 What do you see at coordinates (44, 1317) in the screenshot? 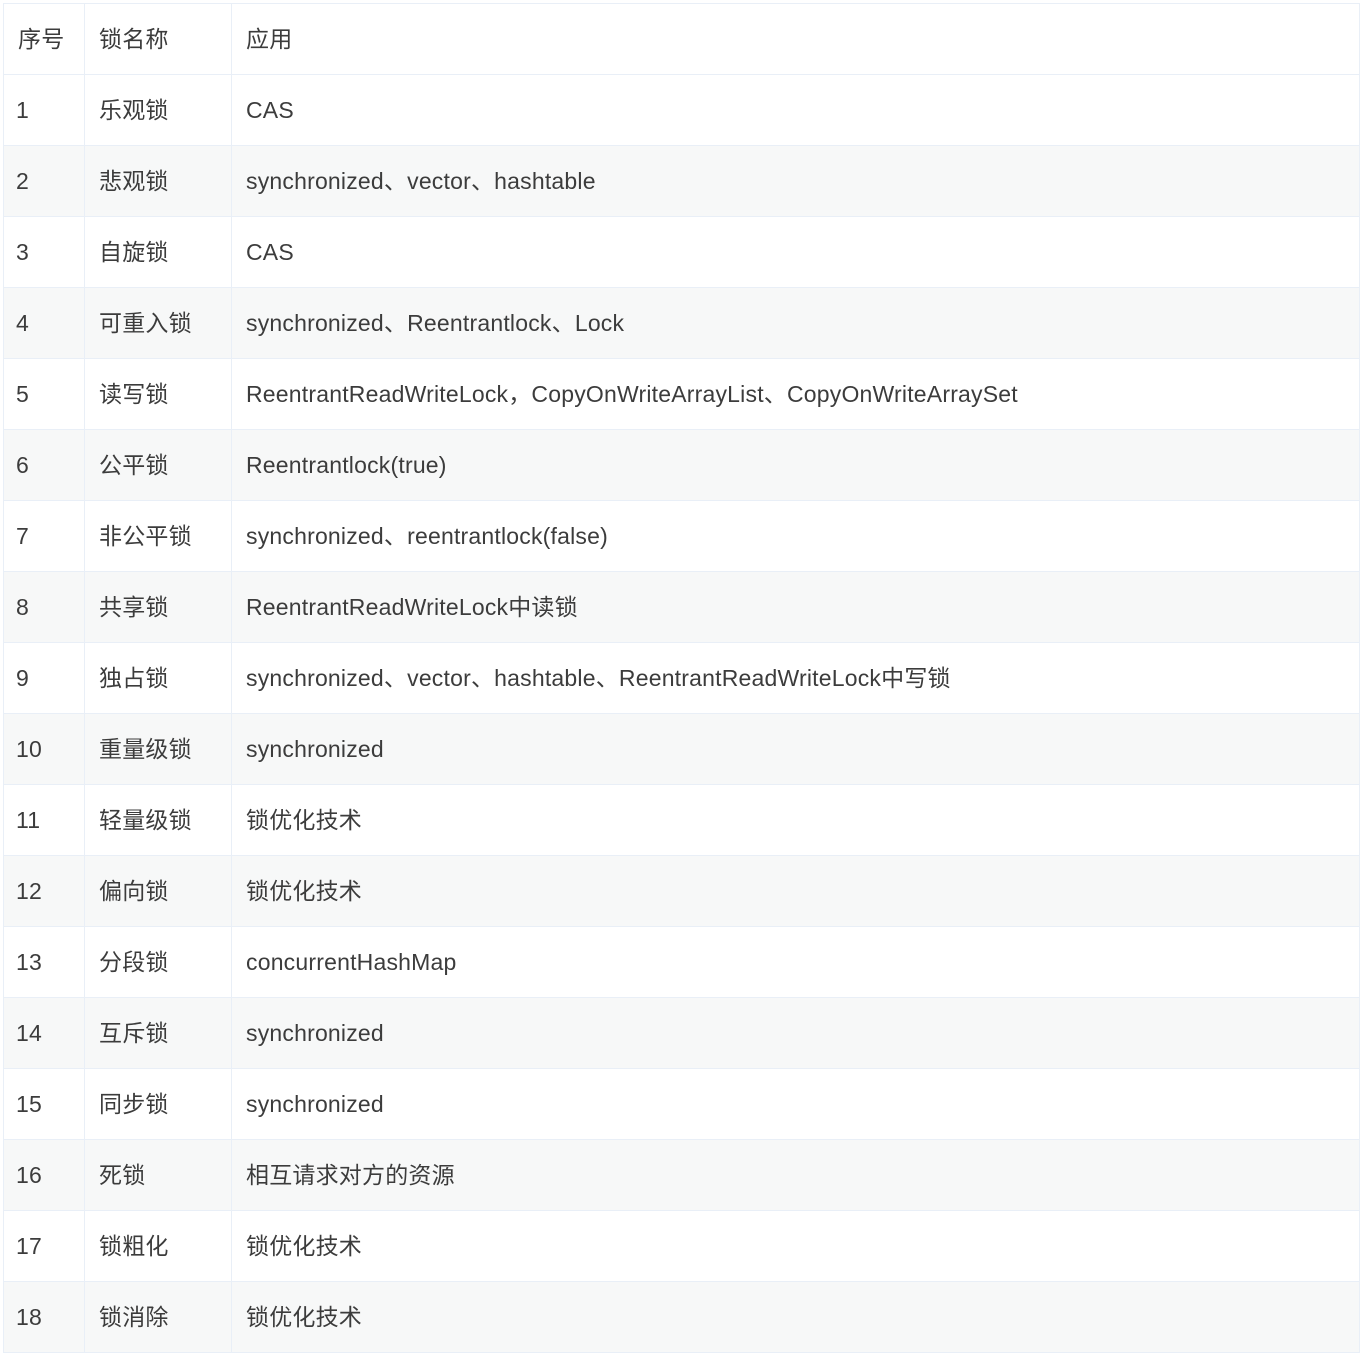
I see `cell-index: 18` at bounding box center [44, 1317].